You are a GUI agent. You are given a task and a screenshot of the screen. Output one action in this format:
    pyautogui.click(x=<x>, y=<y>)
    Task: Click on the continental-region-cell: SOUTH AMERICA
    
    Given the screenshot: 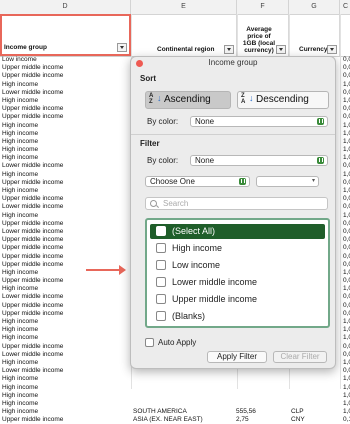 What is the action you would take?
    pyautogui.click(x=160, y=412)
    